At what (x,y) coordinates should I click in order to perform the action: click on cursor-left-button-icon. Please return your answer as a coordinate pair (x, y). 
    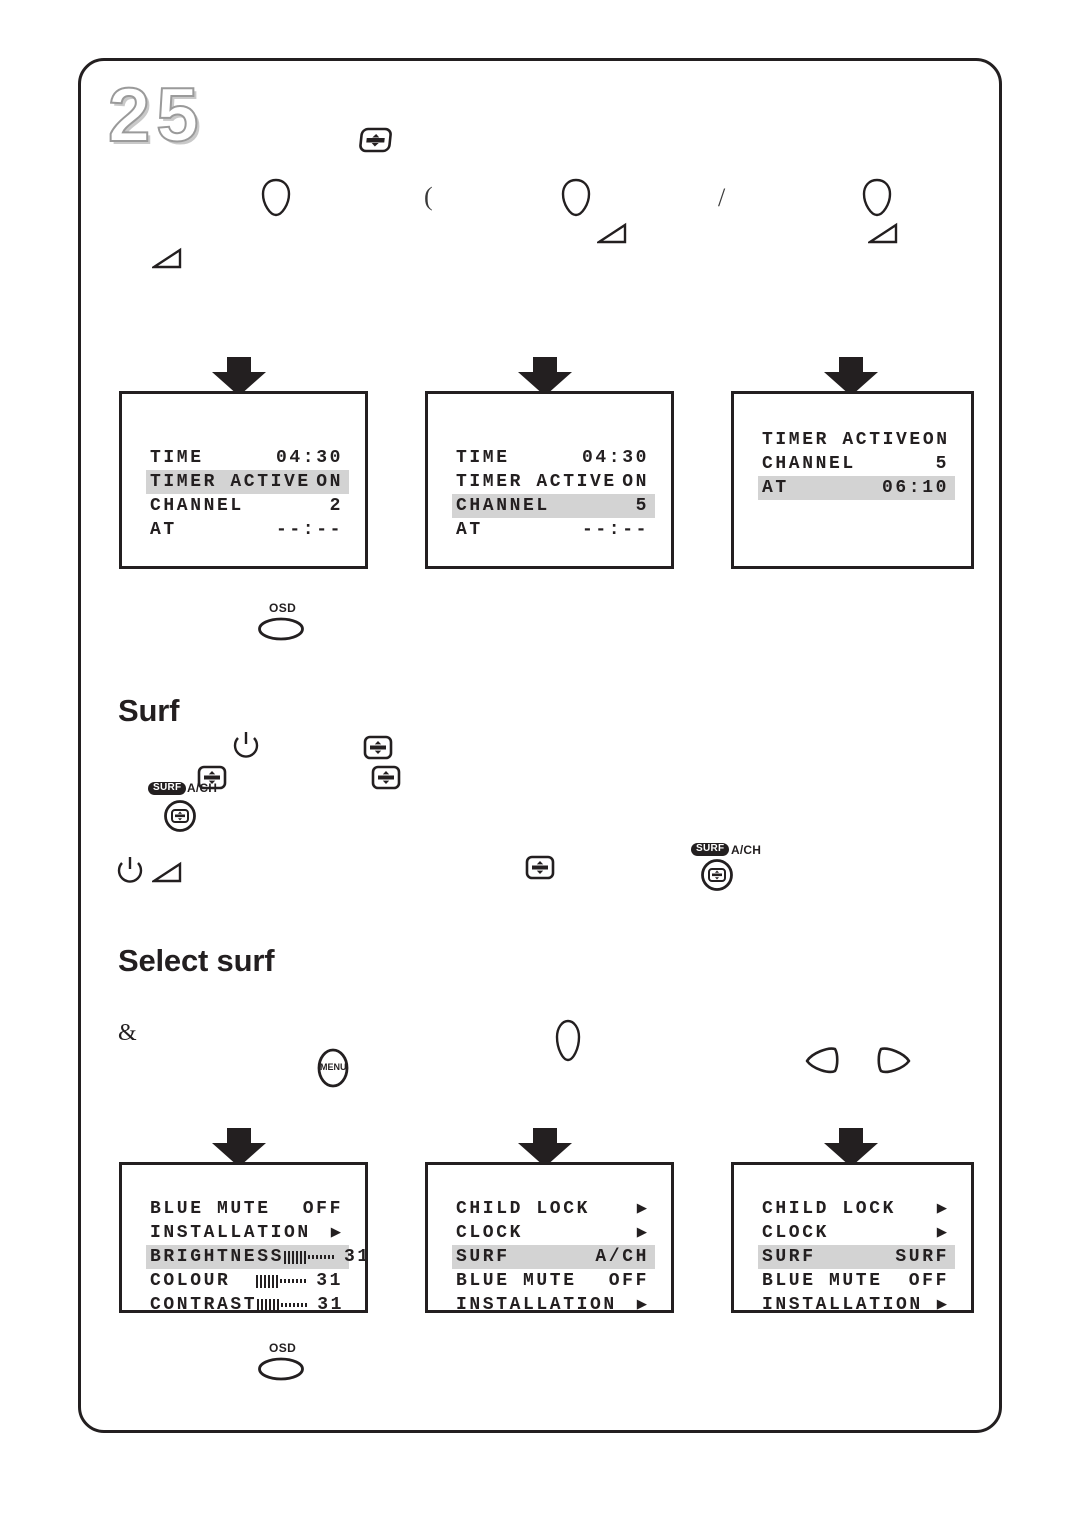
    Looking at the image, I should click on (822, 1060).